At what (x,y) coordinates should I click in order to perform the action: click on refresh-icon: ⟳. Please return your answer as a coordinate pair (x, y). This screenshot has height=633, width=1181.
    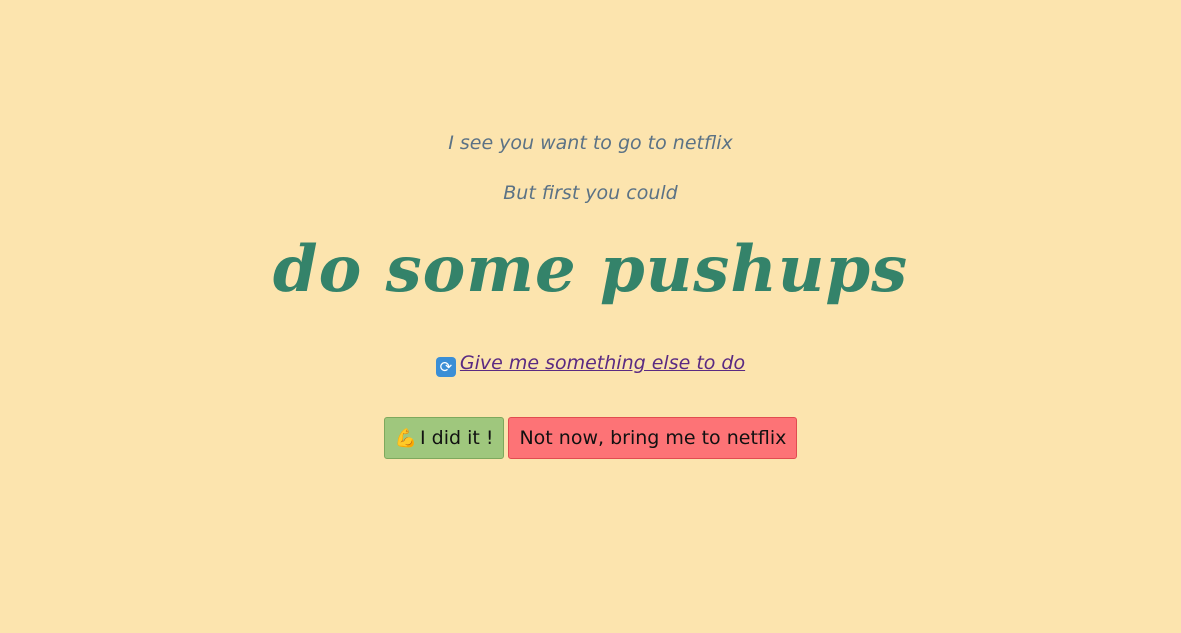
    Looking at the image, I should click on (445, 367).